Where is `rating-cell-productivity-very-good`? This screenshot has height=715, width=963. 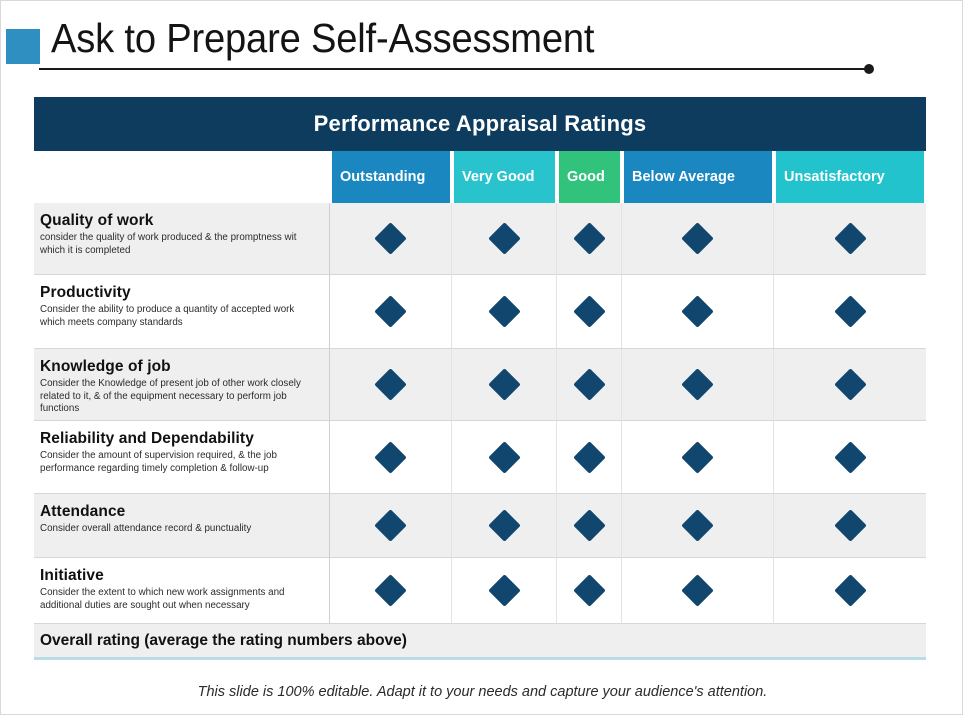 rating-cell-productivity-very-good is located at coordinates (504, 312).